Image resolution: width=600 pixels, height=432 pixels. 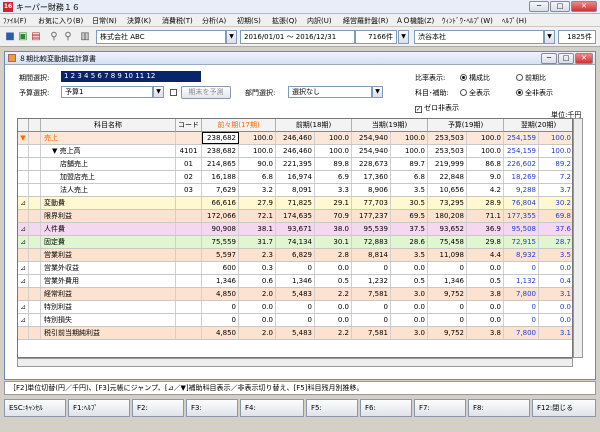 I want to click on amount-cell: 22,848, so click(x=447, y=177).